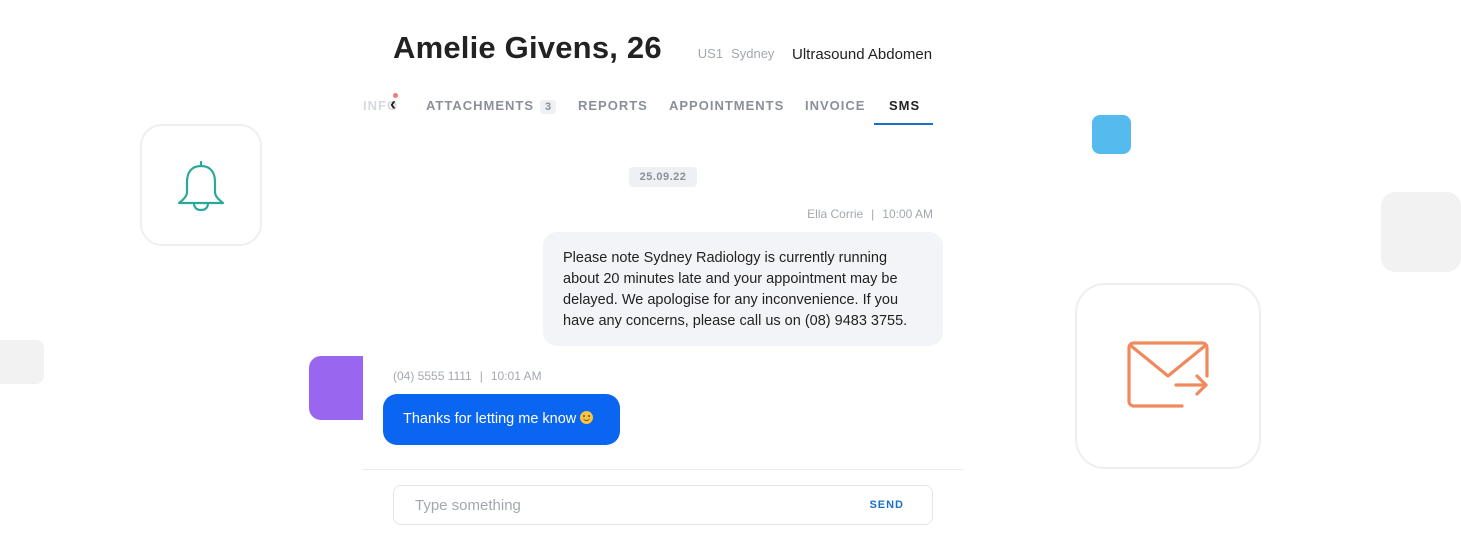  Describe the element at coordinates (432, 376) in the screenshot. I see `message-sender: (04) 5555 1111` at that location.